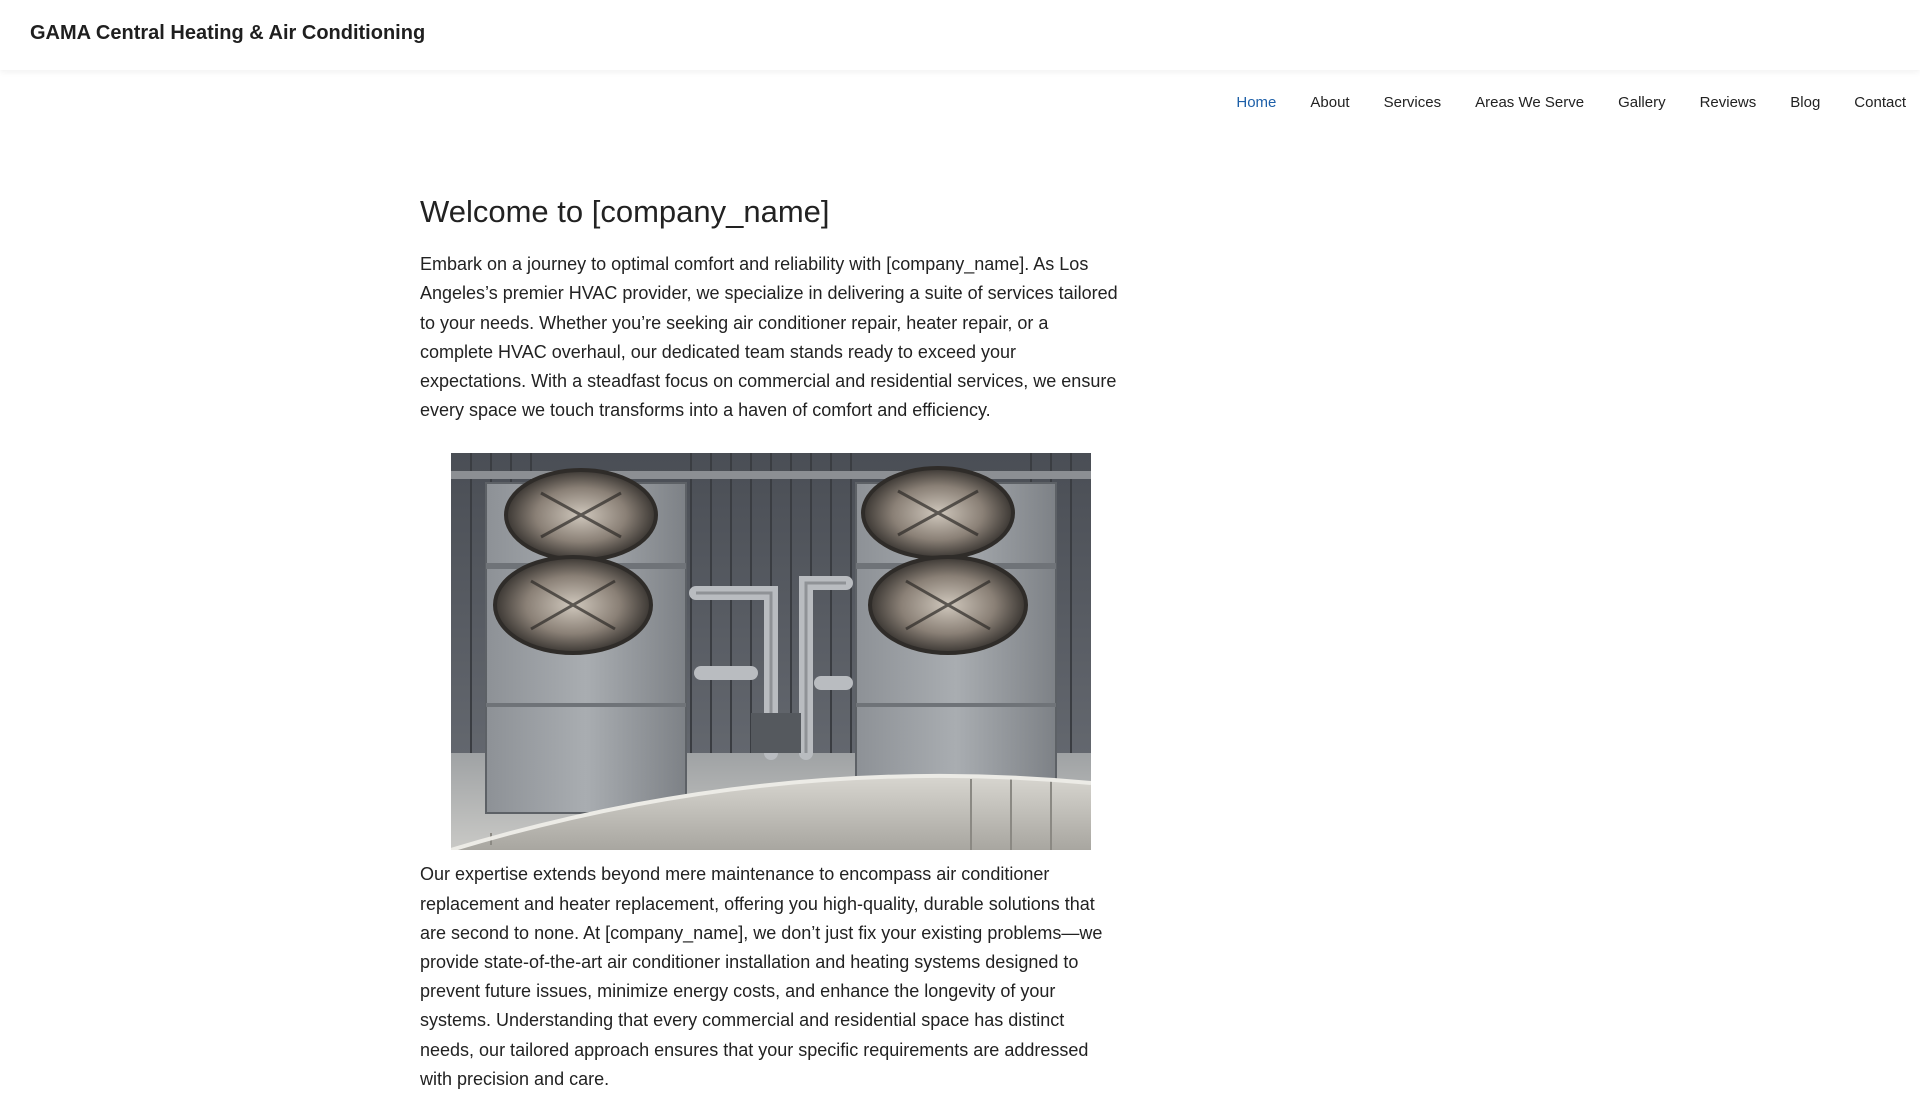 Image resolution: width=1920 pixels, height=1094 pixels. I want to click on nav-contact: Contact, so click(1871, 102).